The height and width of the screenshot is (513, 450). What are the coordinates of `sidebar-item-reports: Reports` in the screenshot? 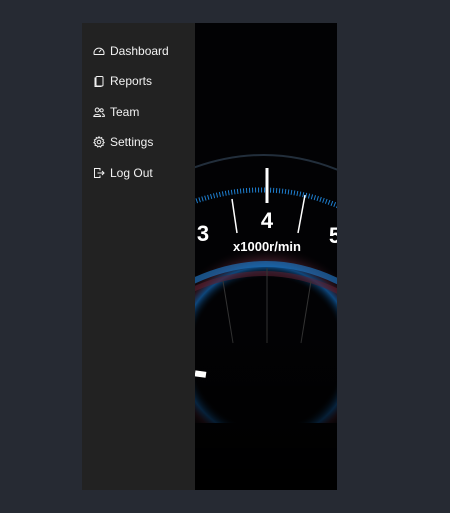 It's located at (138, 81).